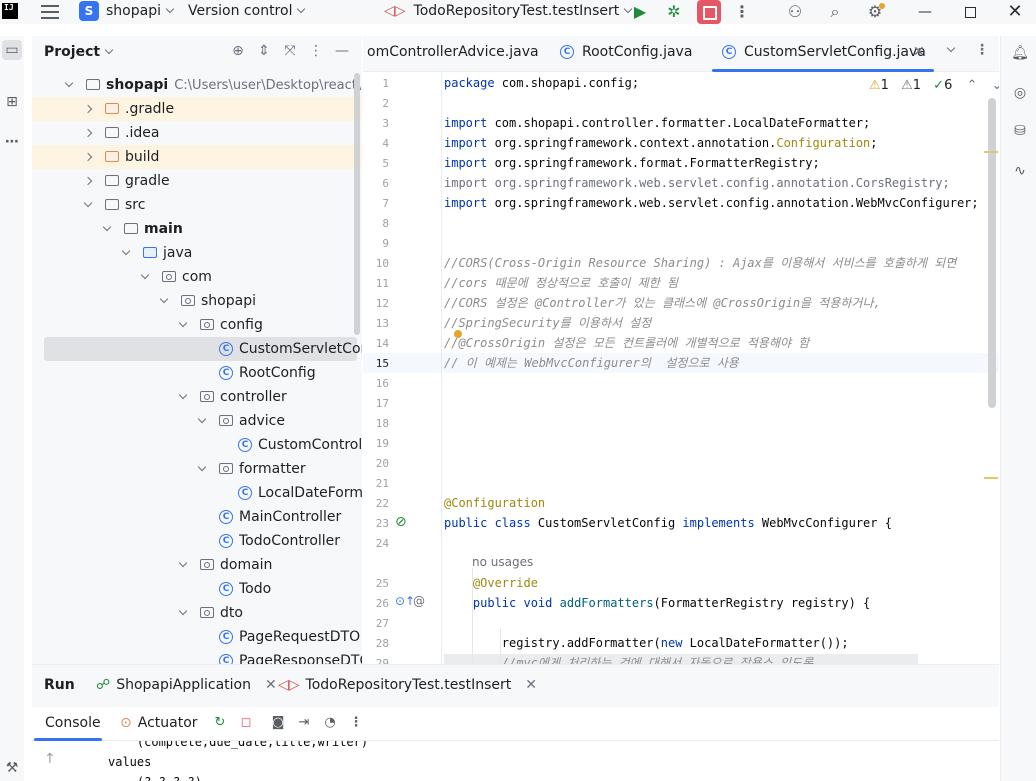 The height and width of the screenshot is (781, 1036). What do you see at coordinates (197, 541) in the screenshot?
I see `tree-item: C TodoController` at bounding box center [197, 541].